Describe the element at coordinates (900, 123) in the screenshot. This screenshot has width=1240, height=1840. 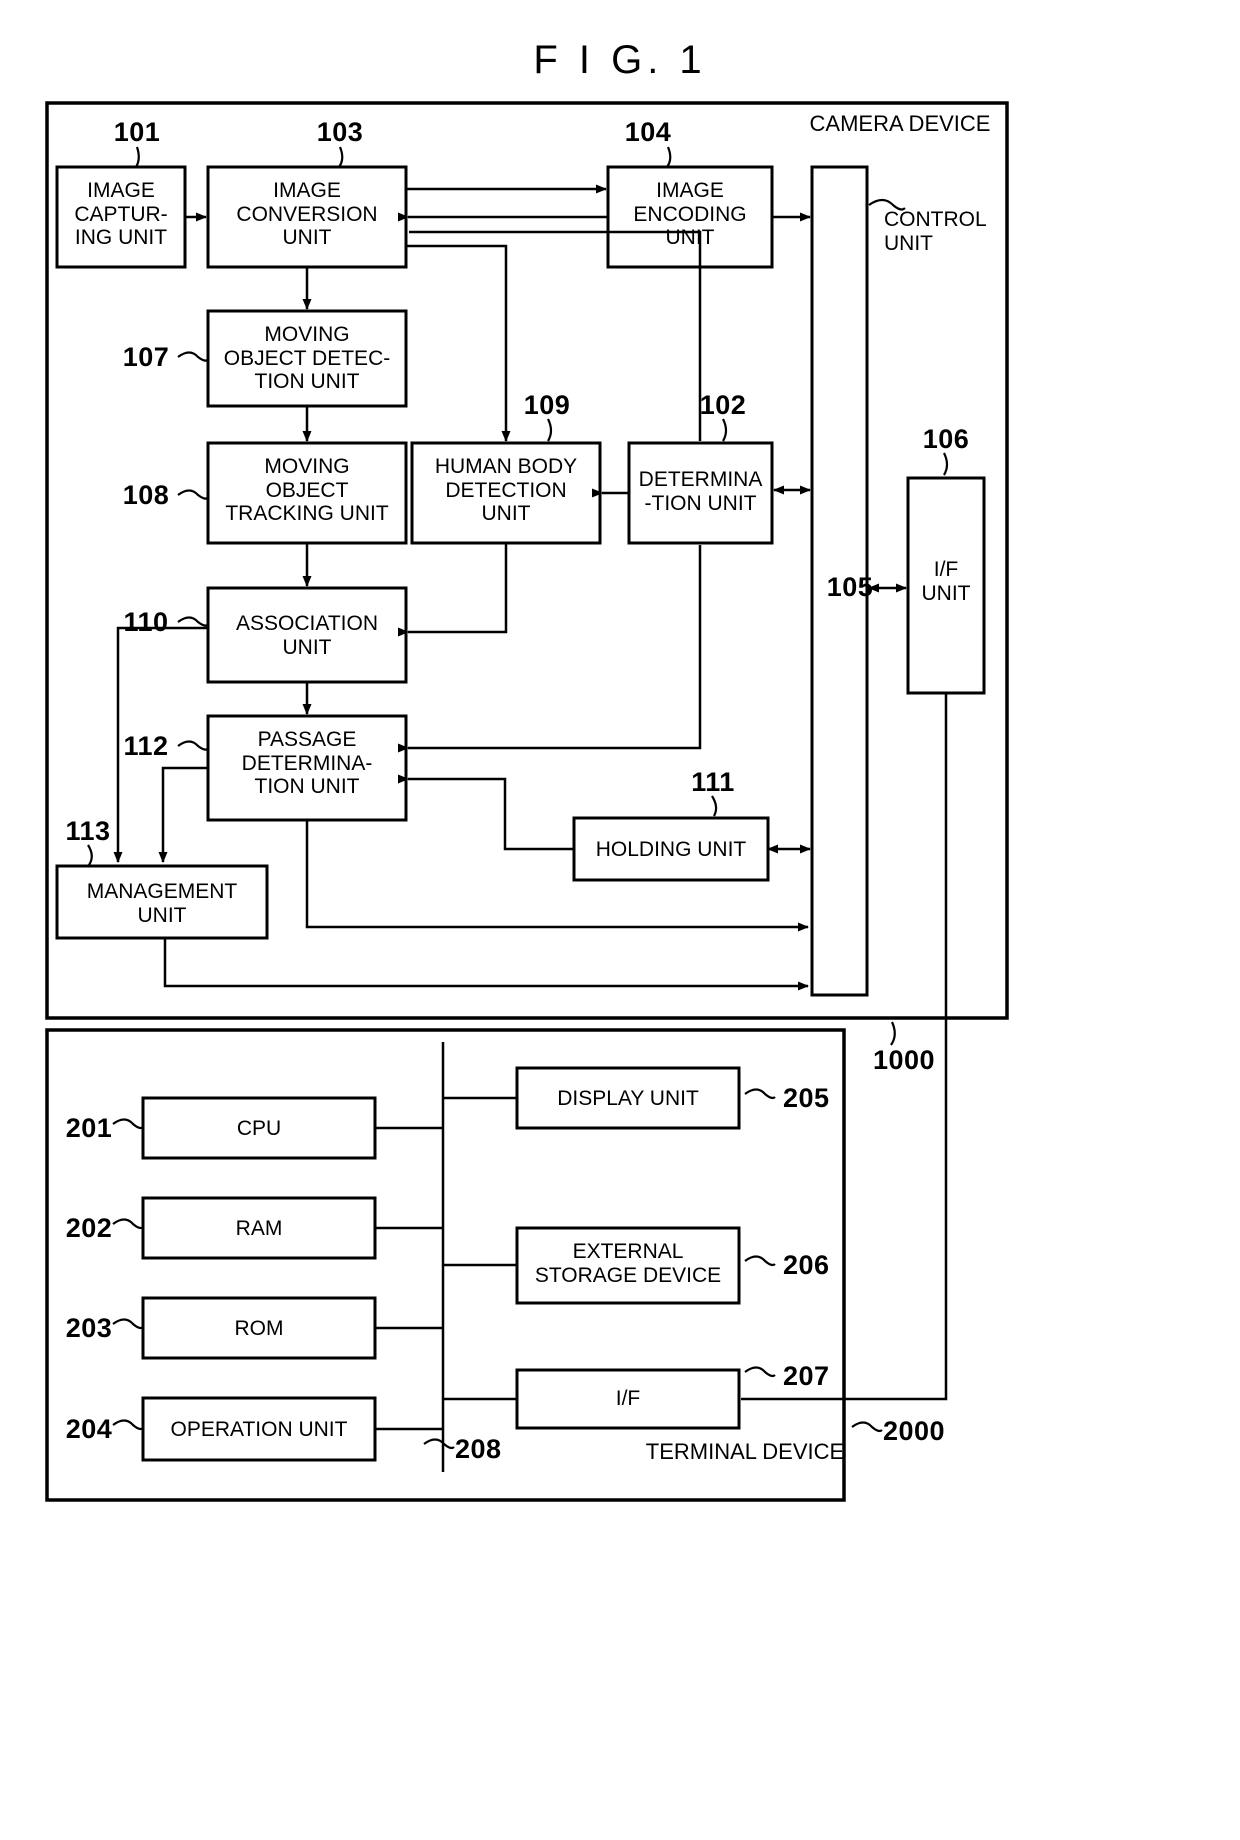
I see `camera-device-name: CAMERA DEVICE` at that location.